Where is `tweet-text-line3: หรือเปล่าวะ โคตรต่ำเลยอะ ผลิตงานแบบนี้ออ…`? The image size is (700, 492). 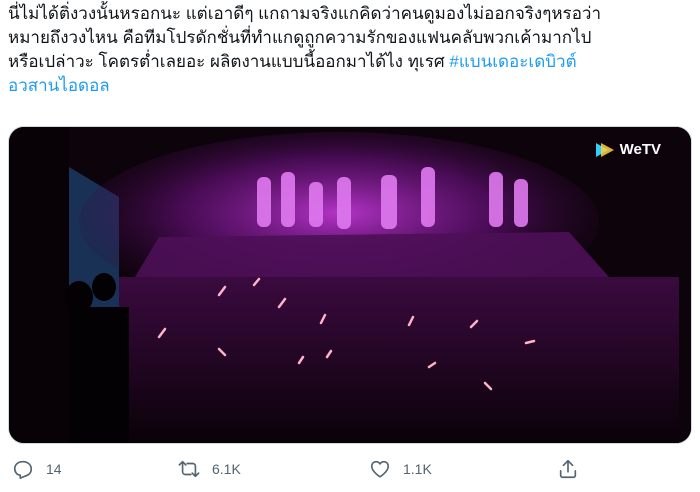 tweet-text-line3: หรือเปล่าวะ โคตรต่ำเลยอะ ผลิตงานแบบนี้ออ… is located at coordinates (229, 61).